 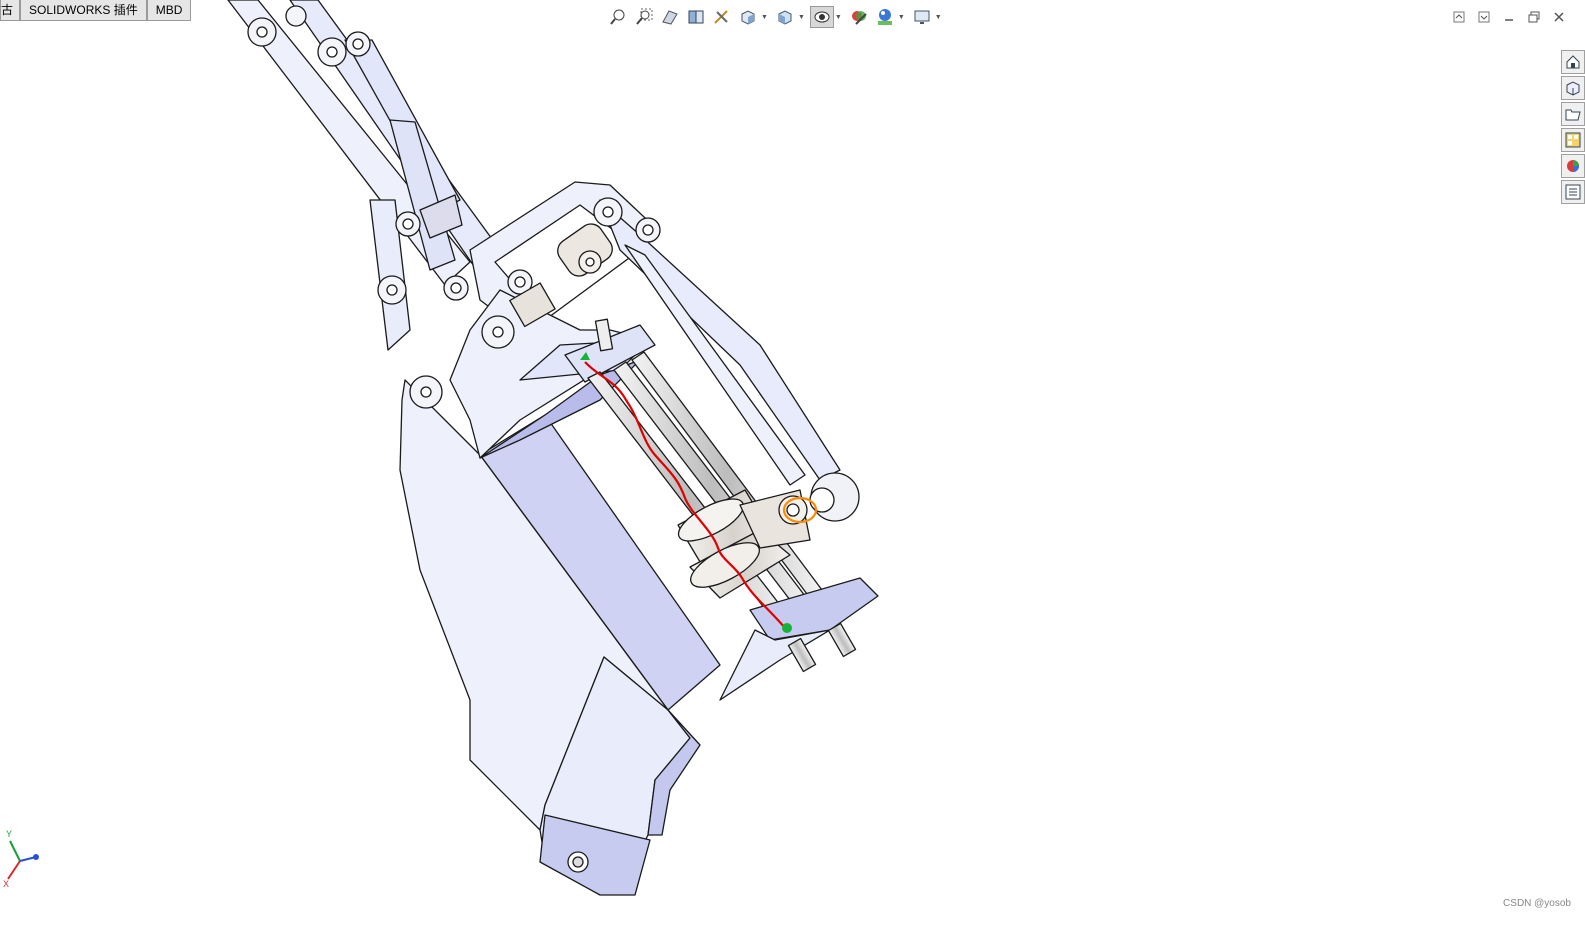 I want to click on heads-up-view-toolbar: ▼ ▼ ▼ ▼ ▼, so click(x=776, y=17).